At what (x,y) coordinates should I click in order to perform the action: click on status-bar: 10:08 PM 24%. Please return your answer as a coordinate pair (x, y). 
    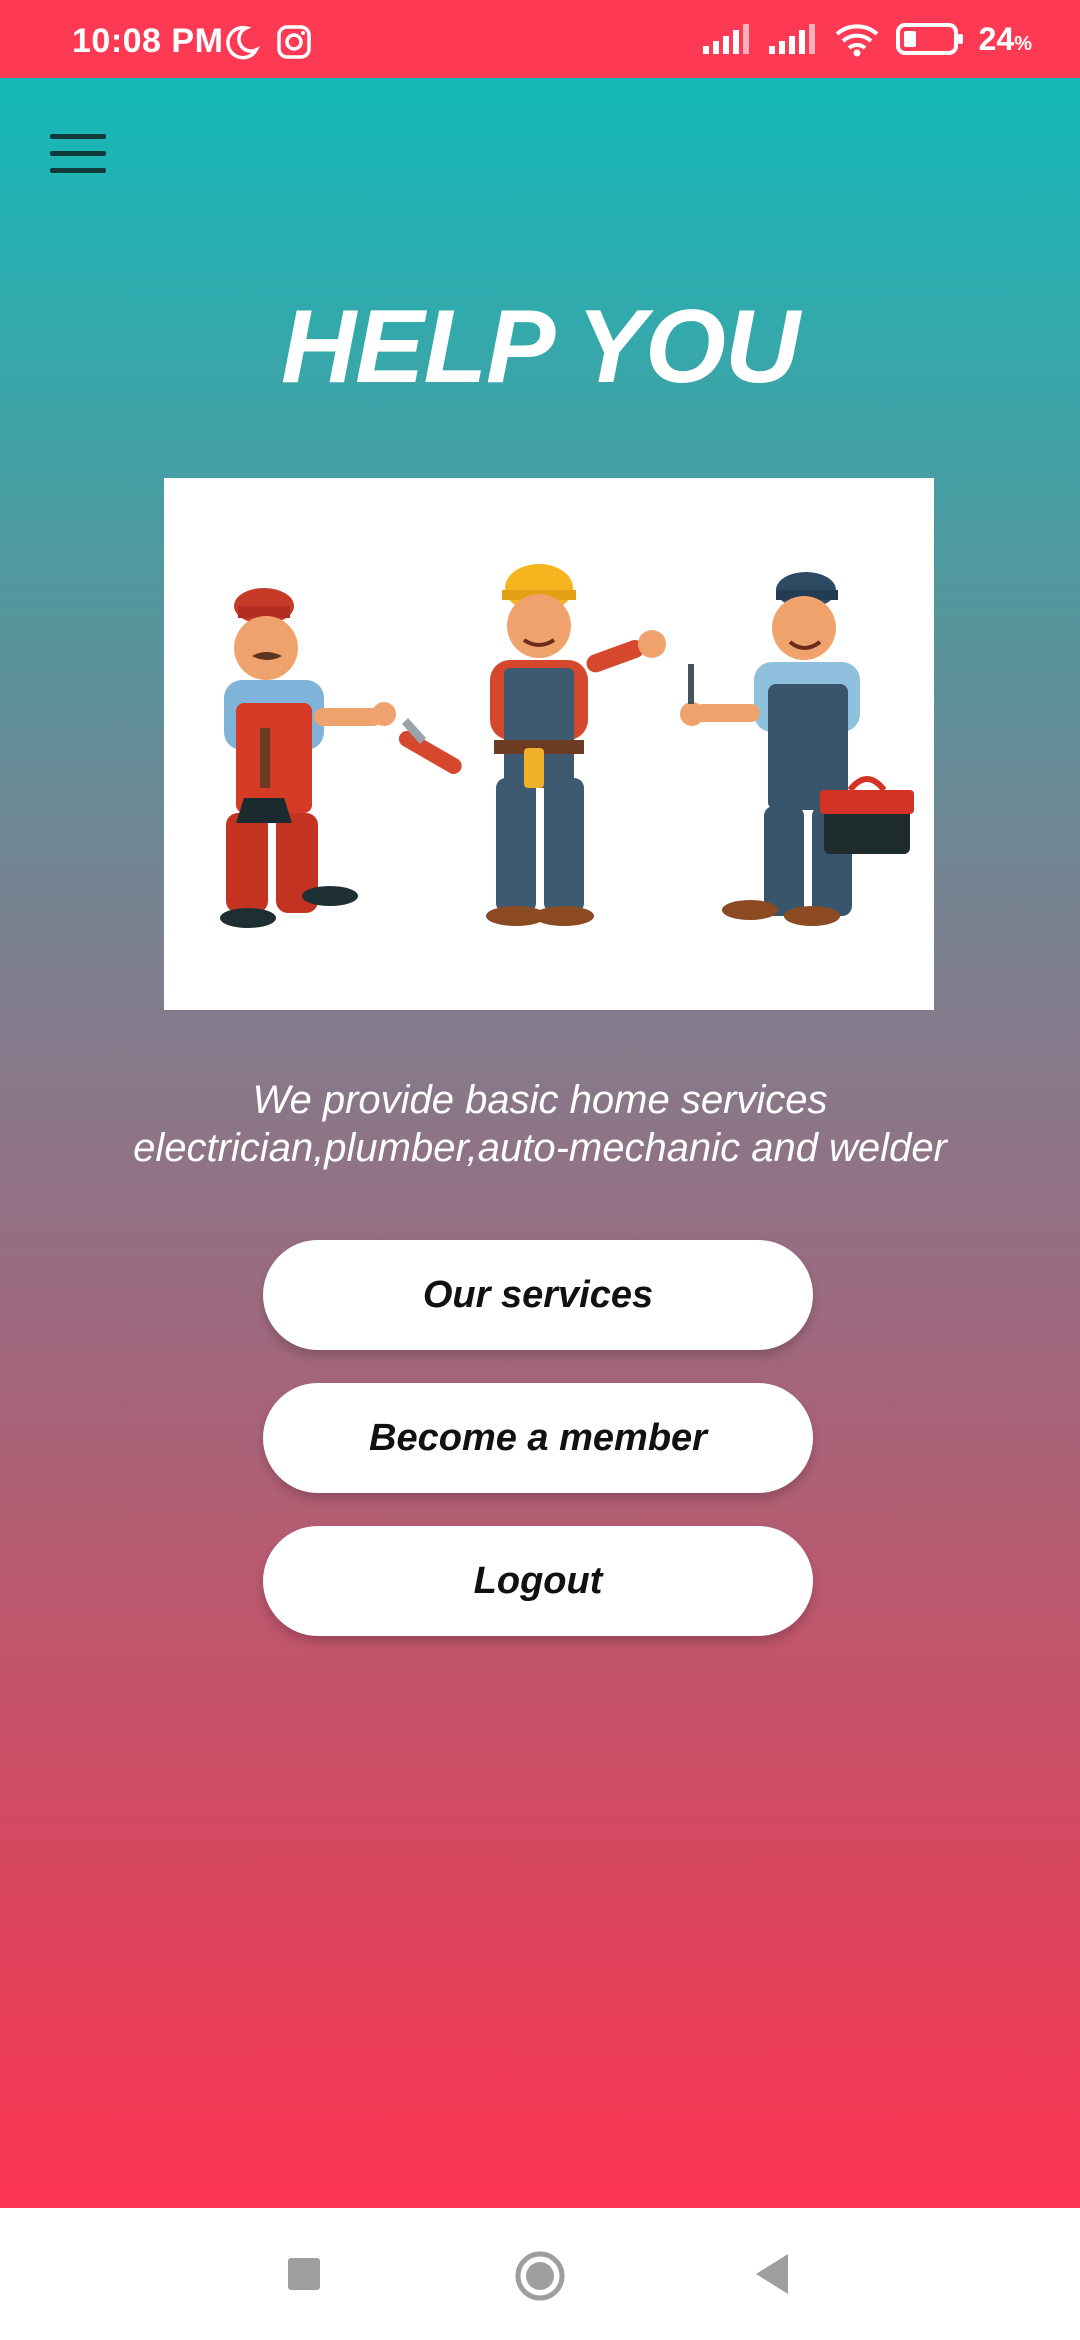
    Looking at the image, I should click on (540, 39).